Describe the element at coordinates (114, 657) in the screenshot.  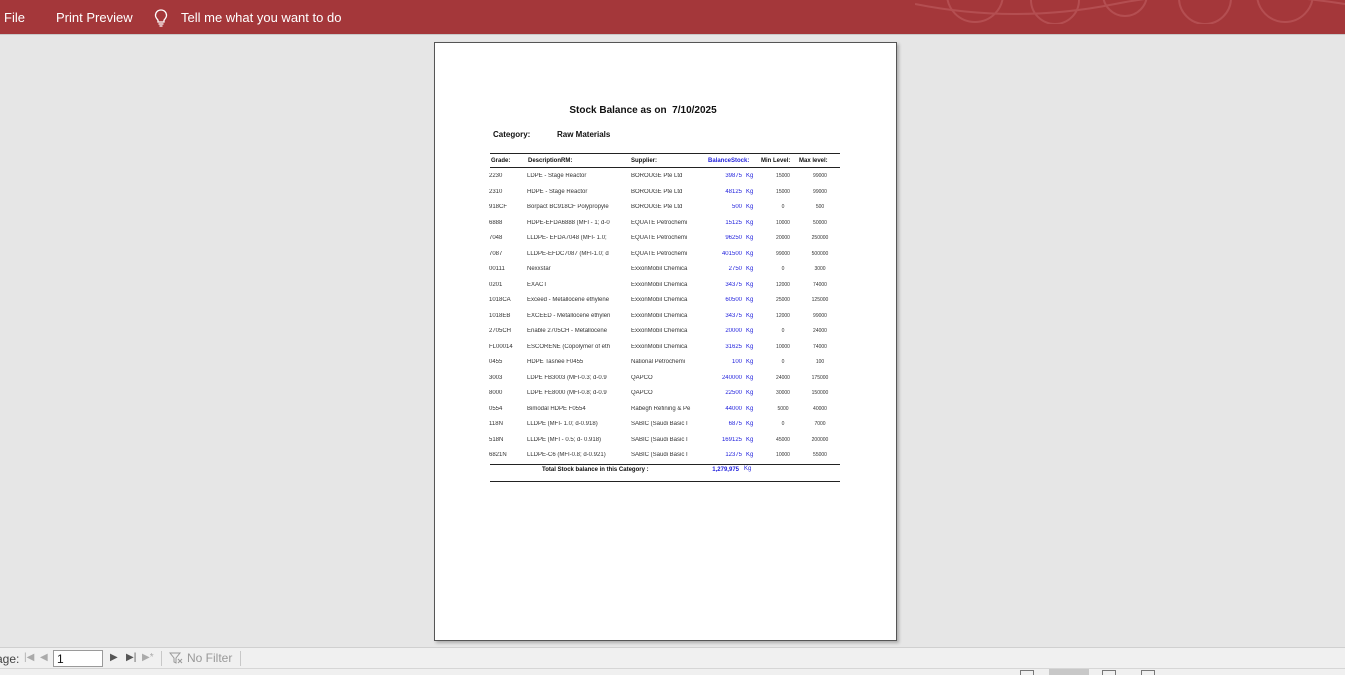
I see `next-page-icon: ▶` at that location.